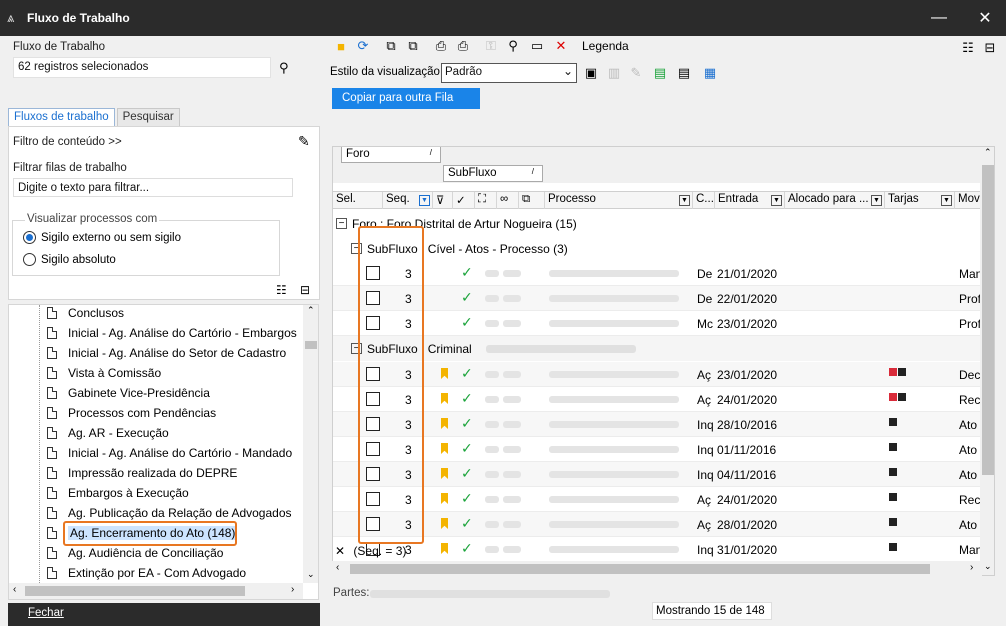  What do you see at coordinates (663, 323) in the screenshot?
I see `table-row: 3 ✓ Mc 23/01/2020 Profe` at bounding box center [663, 323].